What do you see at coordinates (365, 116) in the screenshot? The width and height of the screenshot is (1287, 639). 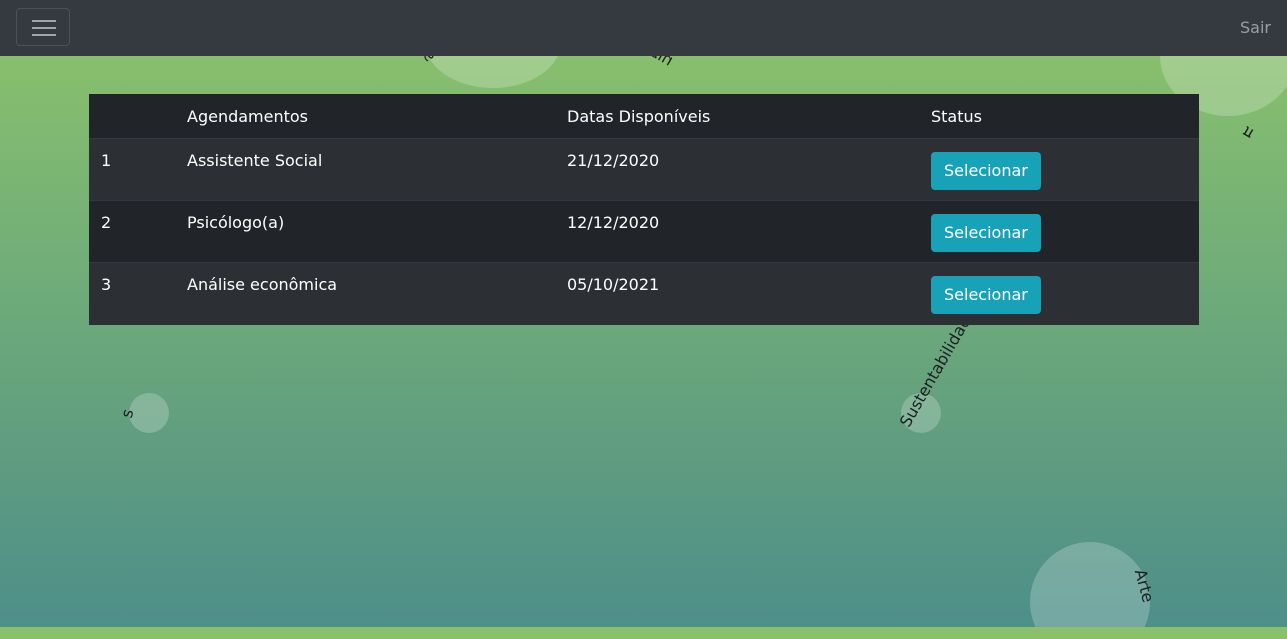 I see `column-header-appointments: Agendamentos` at bounding box center [365, 116].